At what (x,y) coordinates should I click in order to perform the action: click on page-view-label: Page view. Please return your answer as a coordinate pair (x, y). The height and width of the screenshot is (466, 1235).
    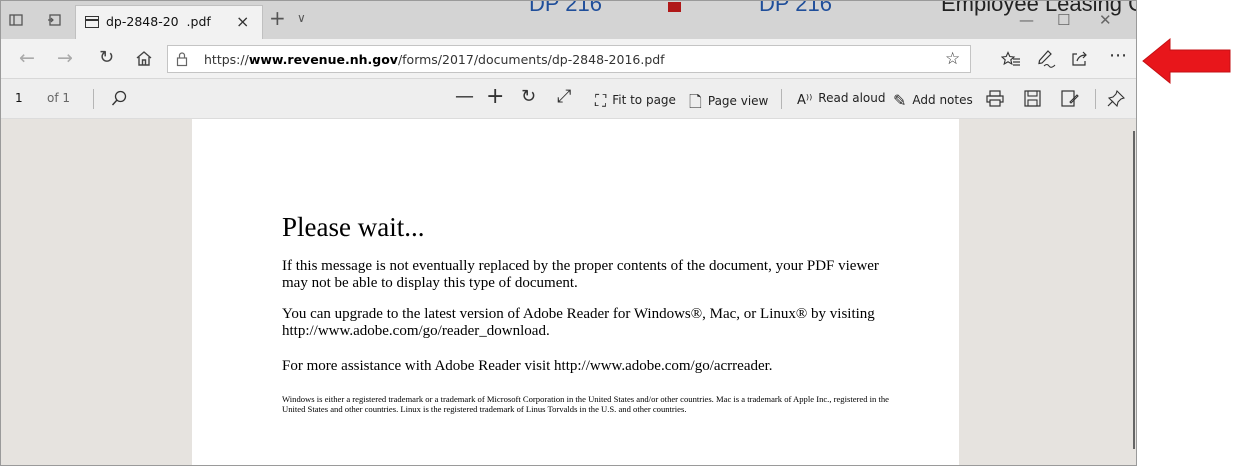
    Looking at the image, I should click on (738, 101).